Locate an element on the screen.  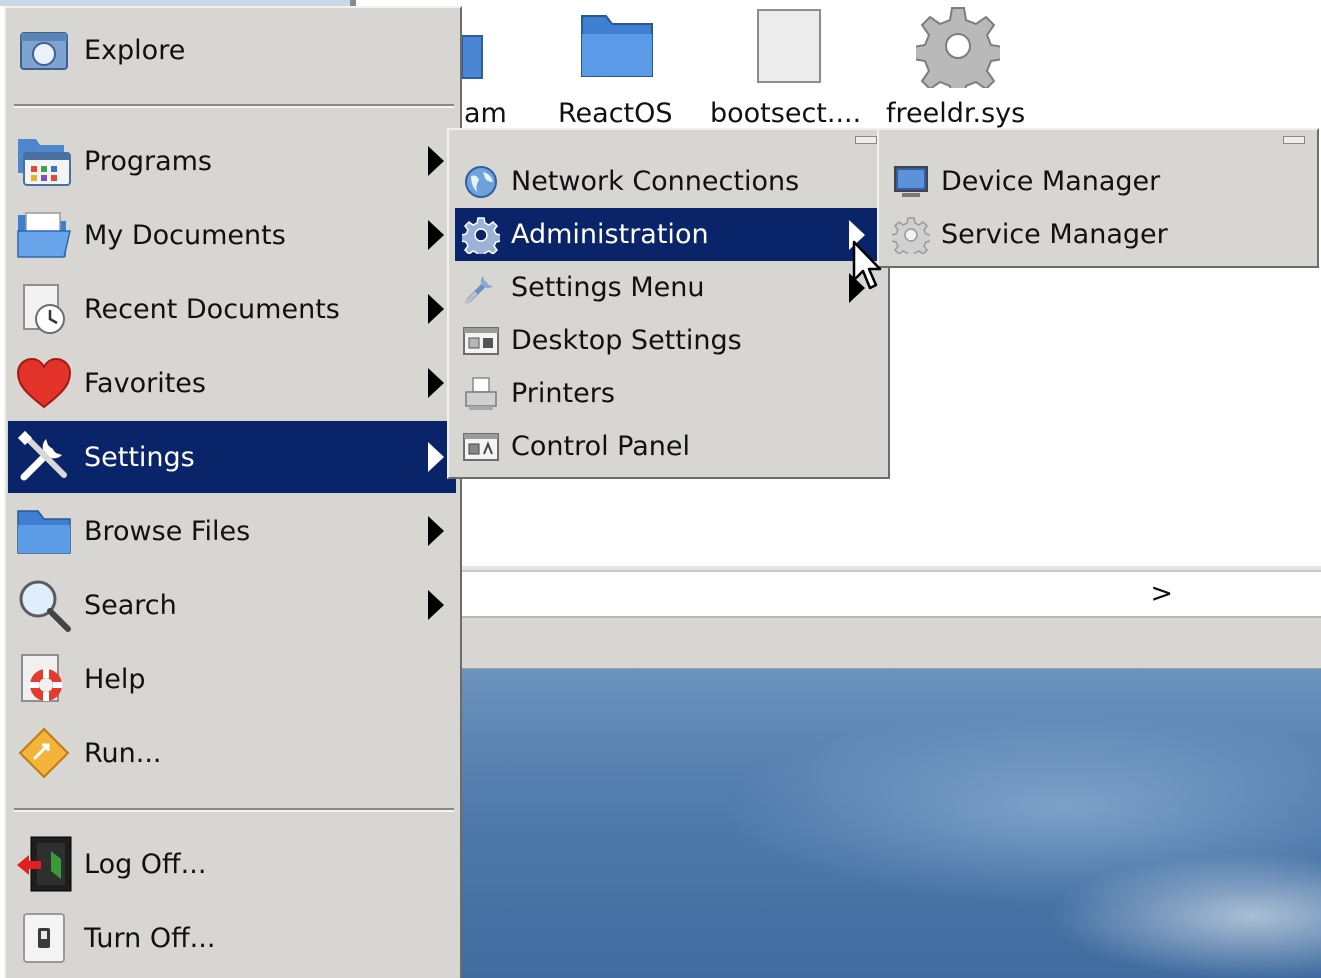
heart-icon is located at coordinates (44, 383).